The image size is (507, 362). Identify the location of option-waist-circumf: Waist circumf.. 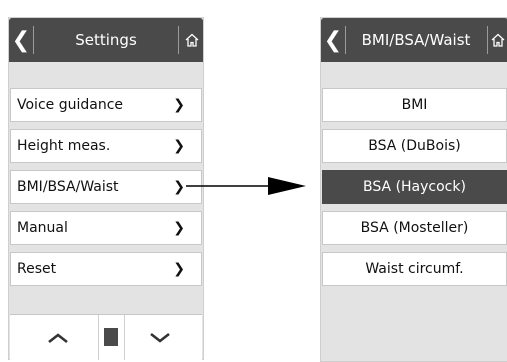
(414, 269).